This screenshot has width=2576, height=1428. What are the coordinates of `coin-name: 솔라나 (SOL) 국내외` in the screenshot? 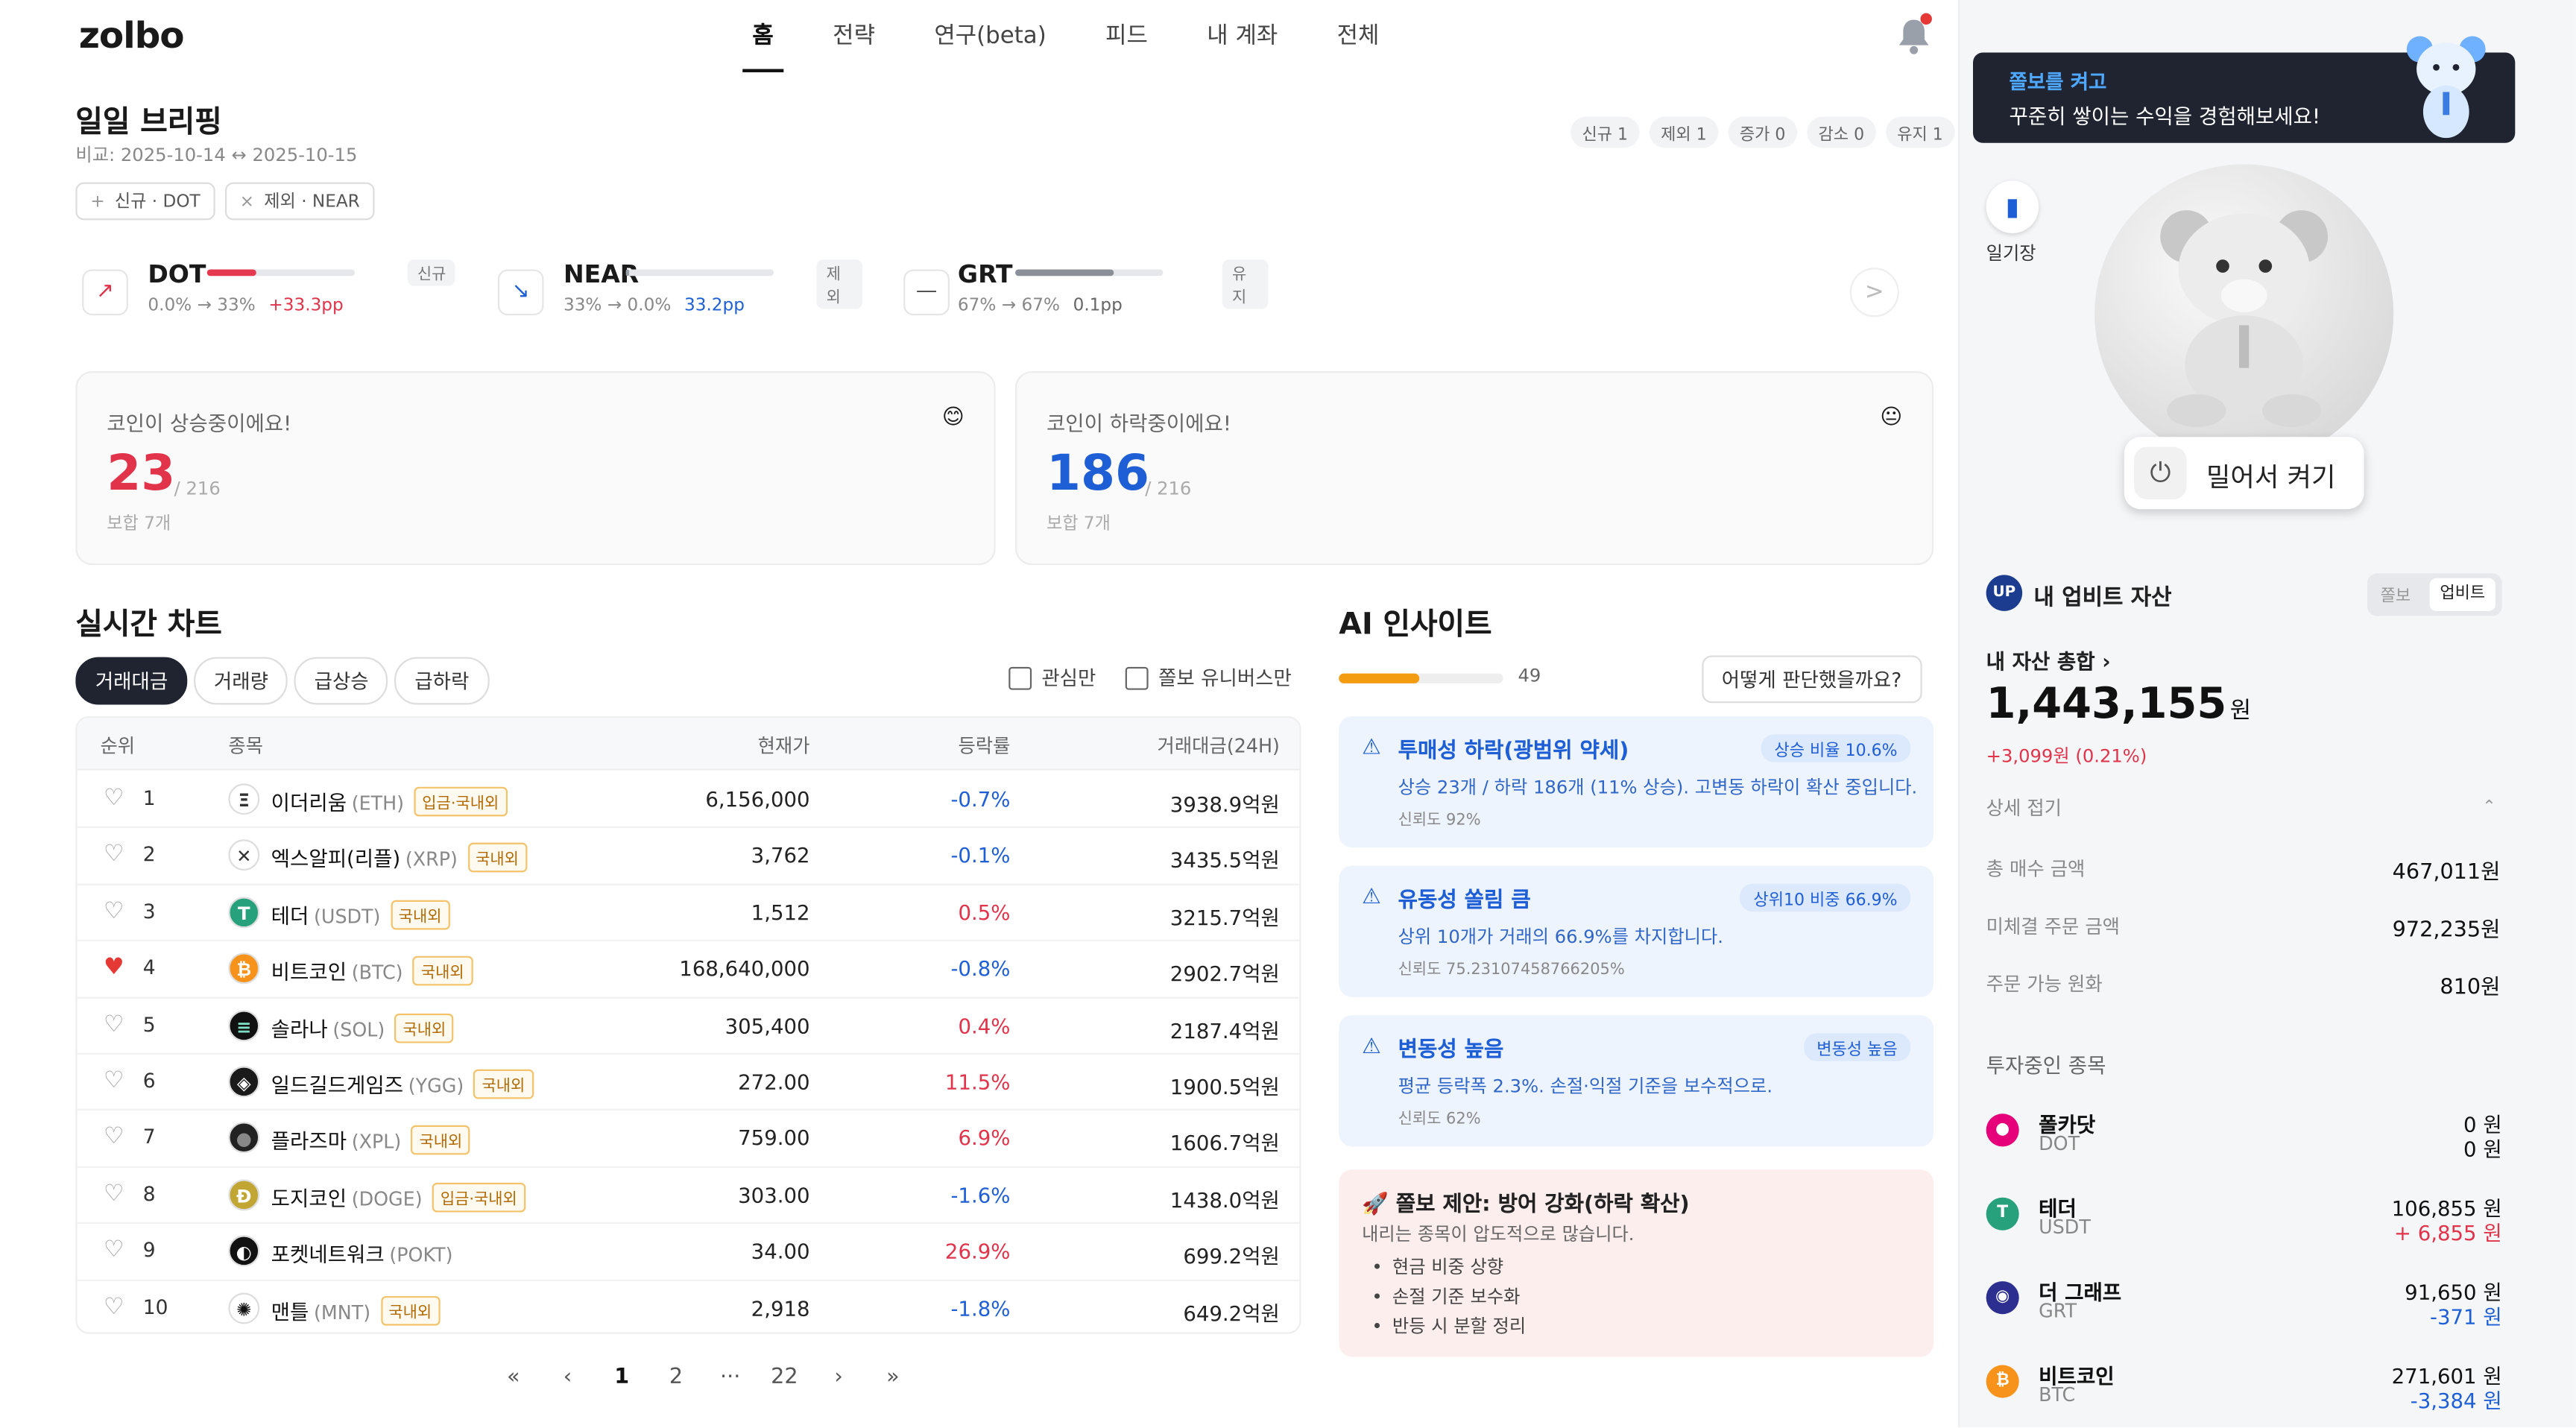 It's located at (363, 1027).